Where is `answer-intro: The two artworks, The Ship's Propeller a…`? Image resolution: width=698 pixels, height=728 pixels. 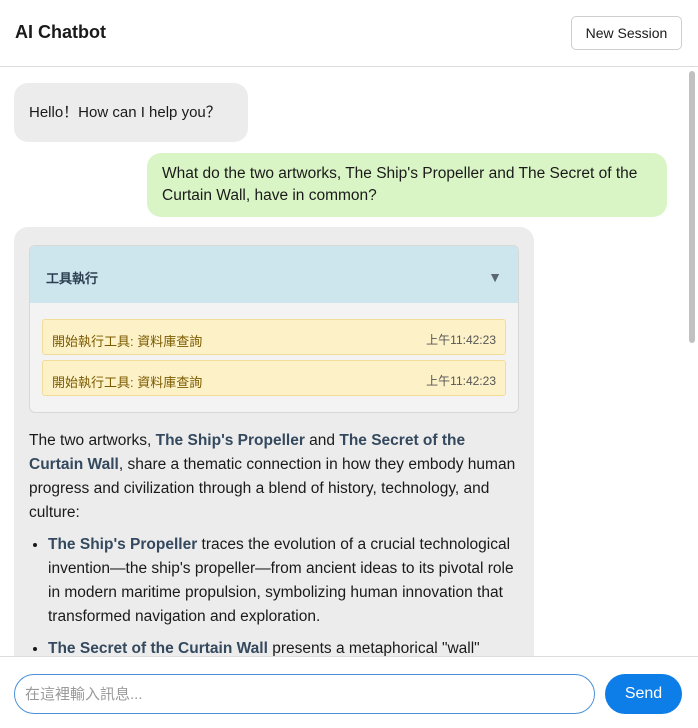
answer-intro: The two artworks, The Ship's Propeller a… is located at coordinates (274, 477).